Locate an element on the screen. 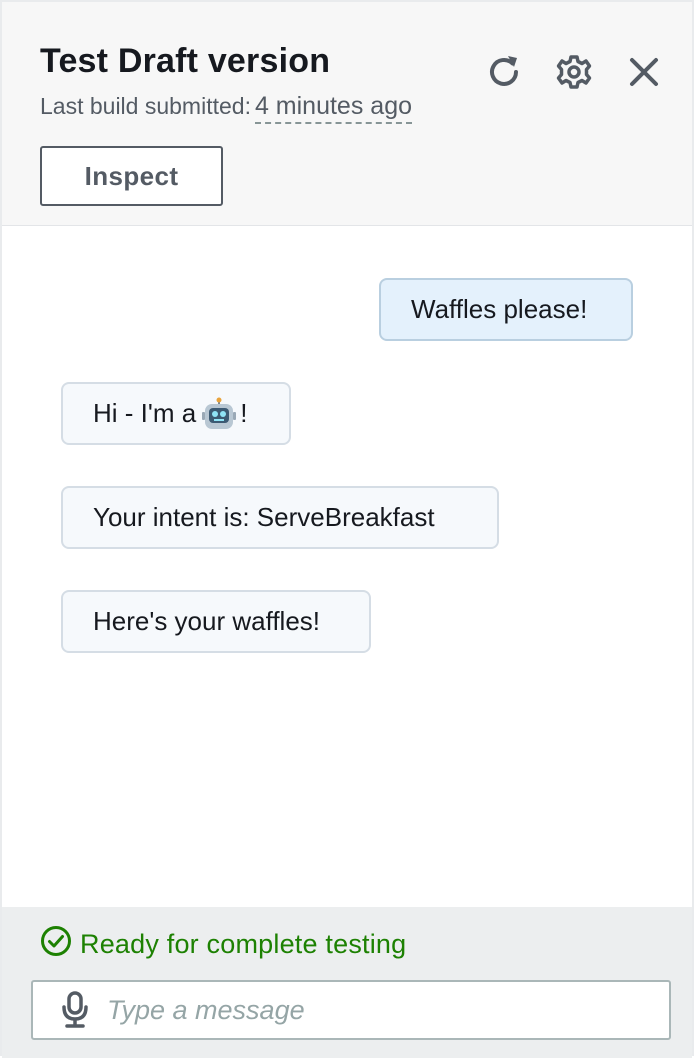 The image size is (694, 1058). chat-footer: Ready for complete testing is located at coordinates (347, 982).